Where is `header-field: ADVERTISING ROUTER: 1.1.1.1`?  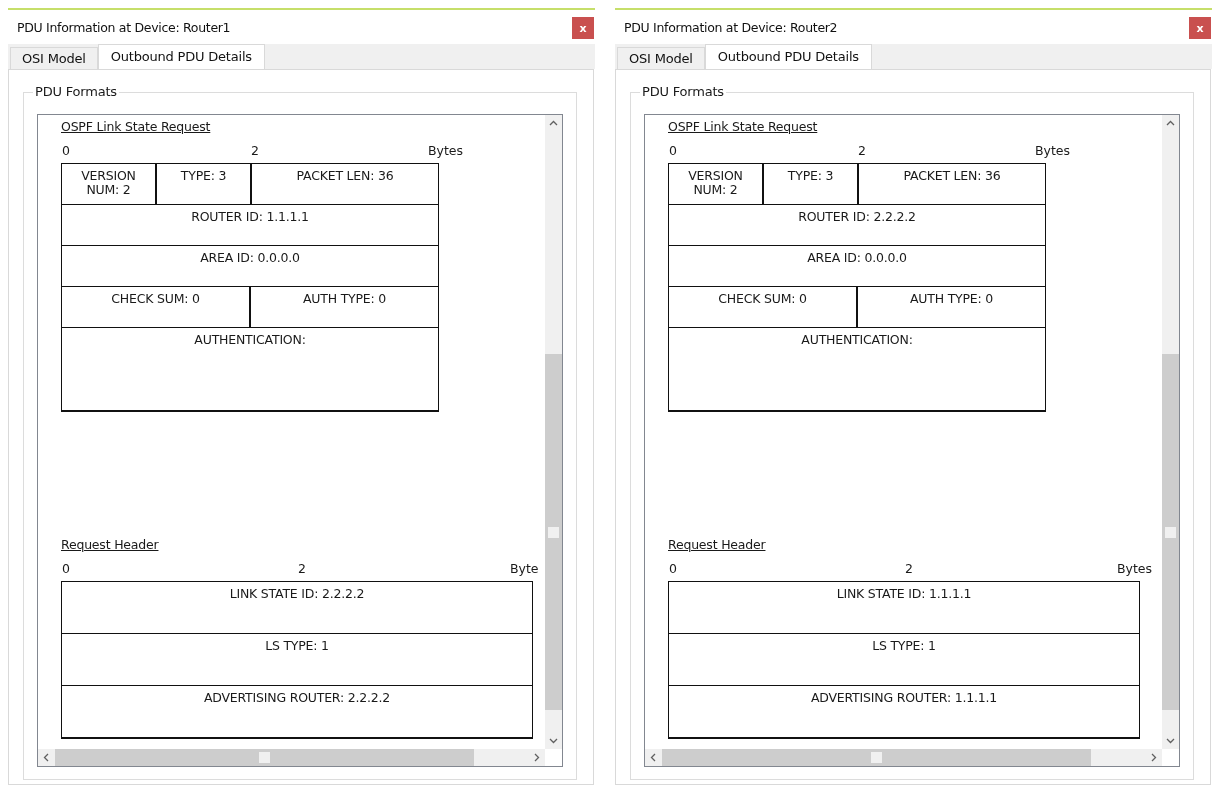
header-field: ADVERTISING ROUTER: 1.1.1.1 is located at coordinates (904, 711).